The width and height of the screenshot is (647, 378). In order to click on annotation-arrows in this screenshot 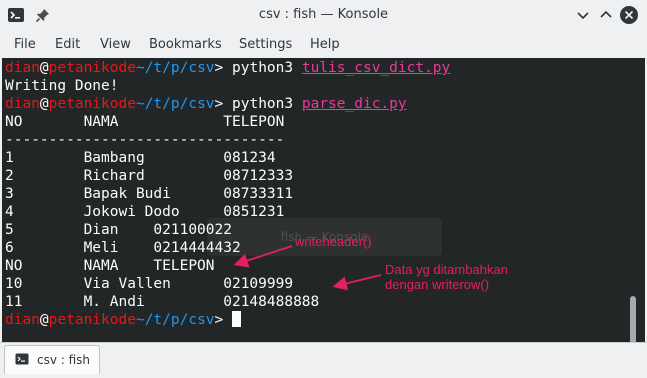, I will do `click(307, 268)`.